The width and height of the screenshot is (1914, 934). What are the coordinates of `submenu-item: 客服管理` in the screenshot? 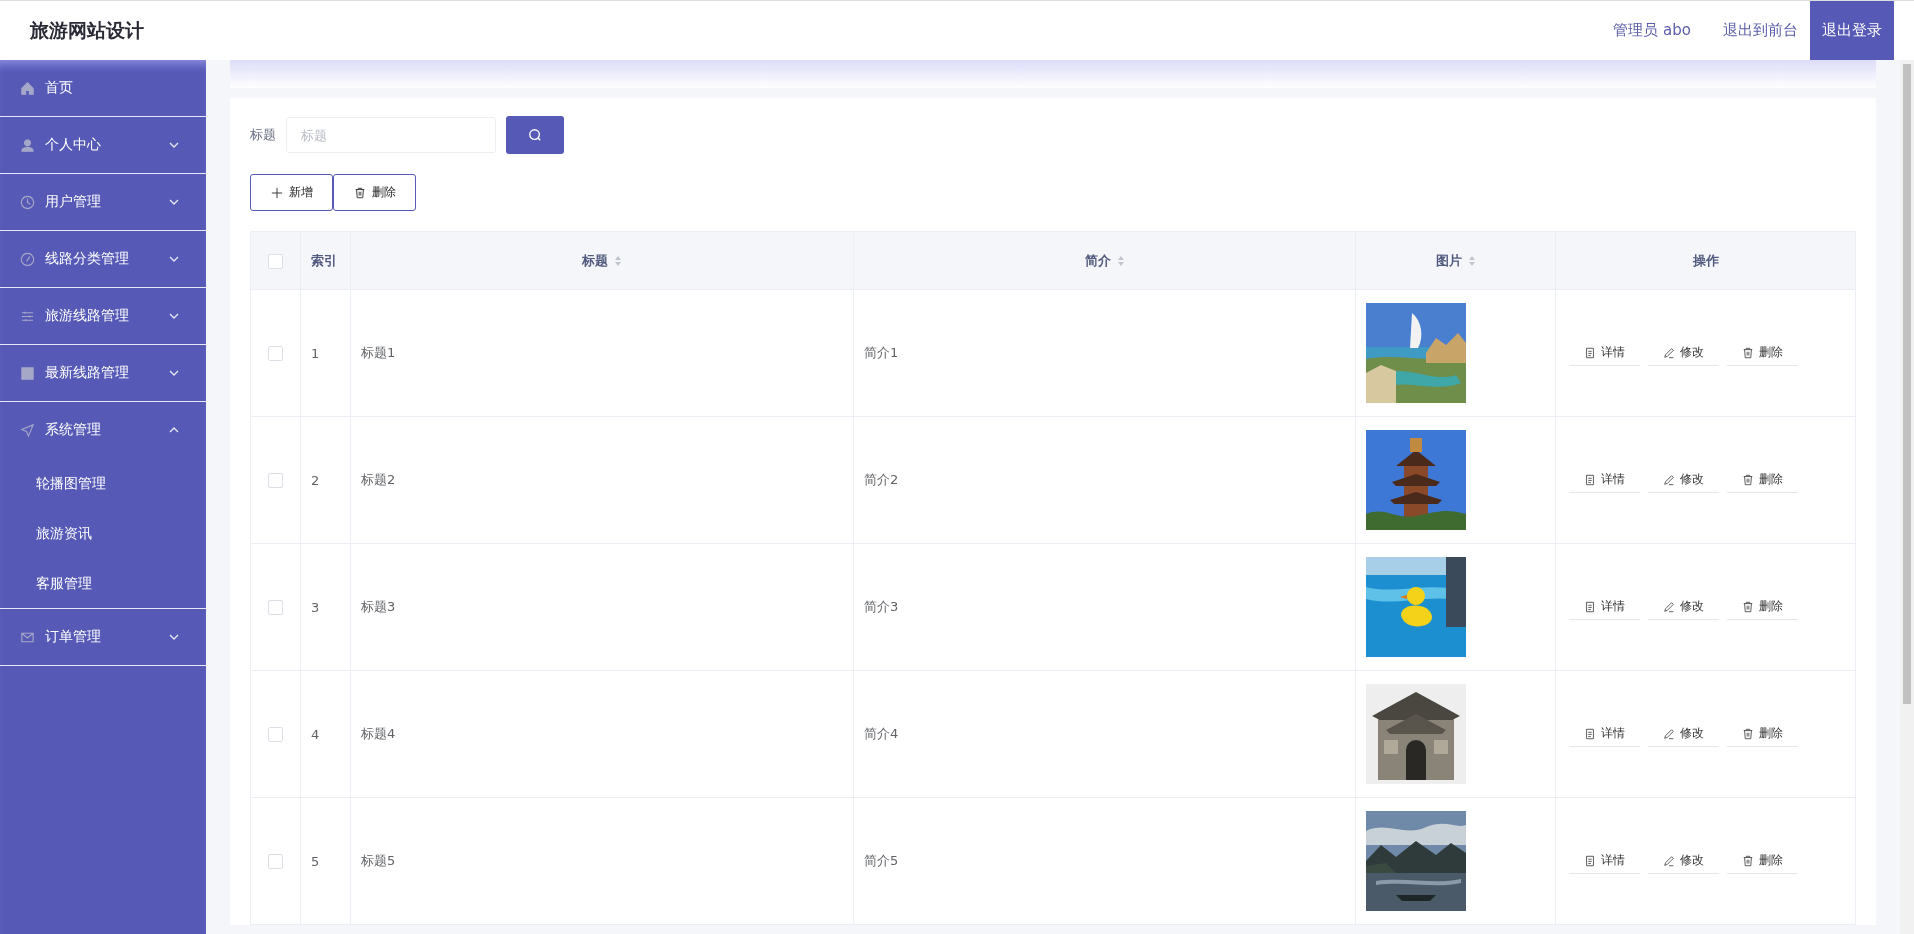 It's located at (103, 583).